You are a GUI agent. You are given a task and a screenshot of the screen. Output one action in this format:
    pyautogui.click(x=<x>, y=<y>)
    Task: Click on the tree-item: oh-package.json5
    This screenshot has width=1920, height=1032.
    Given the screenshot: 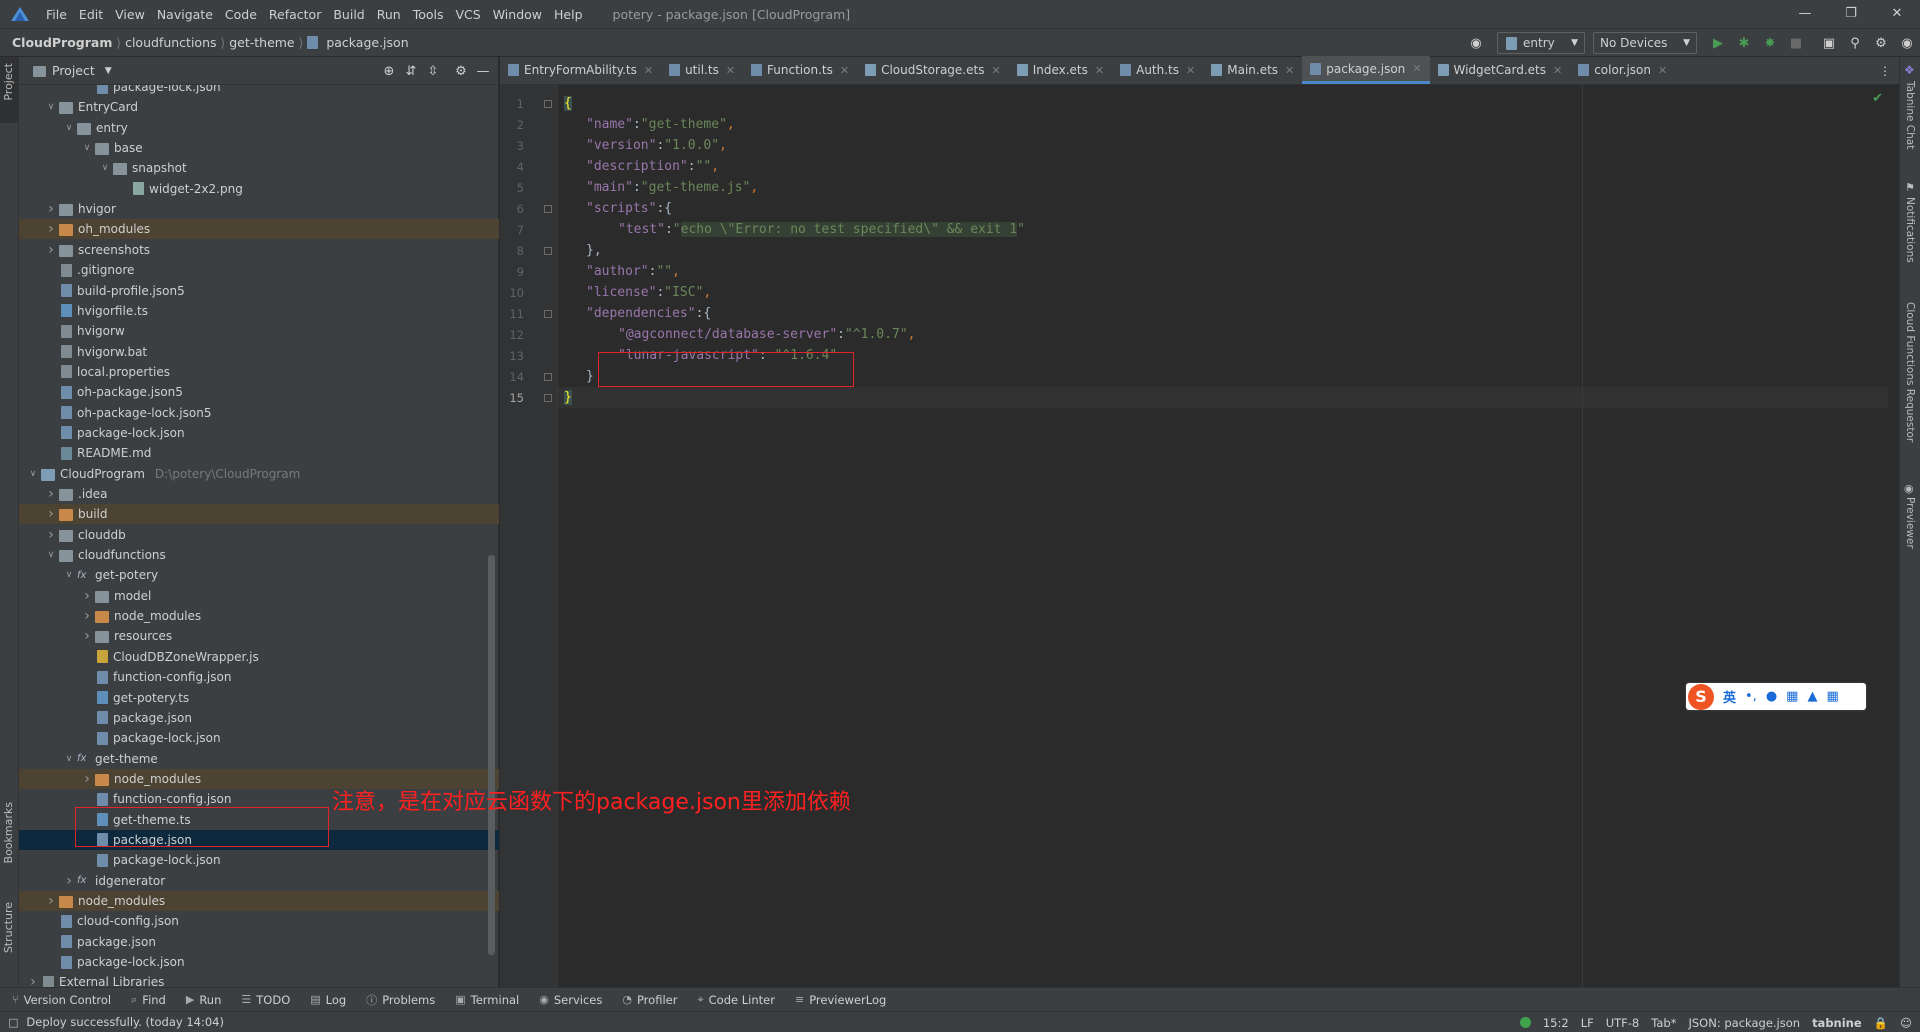 What is the action you would take?
    pyautogui.click(x=259, y=392)
    